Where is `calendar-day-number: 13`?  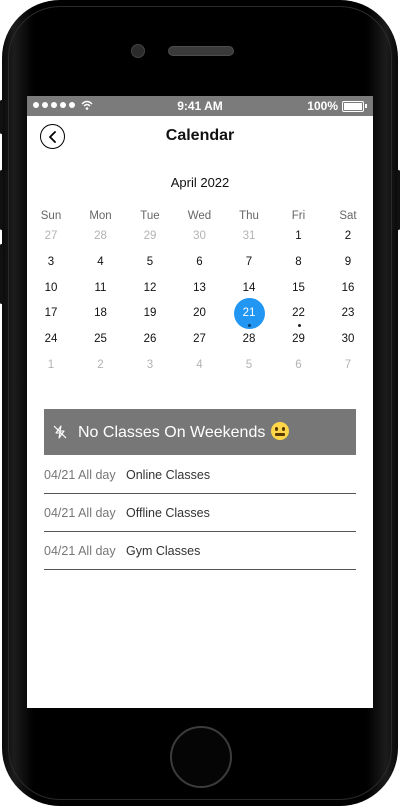
calendar-day-number: 13 is located at coordinates (199, 287).